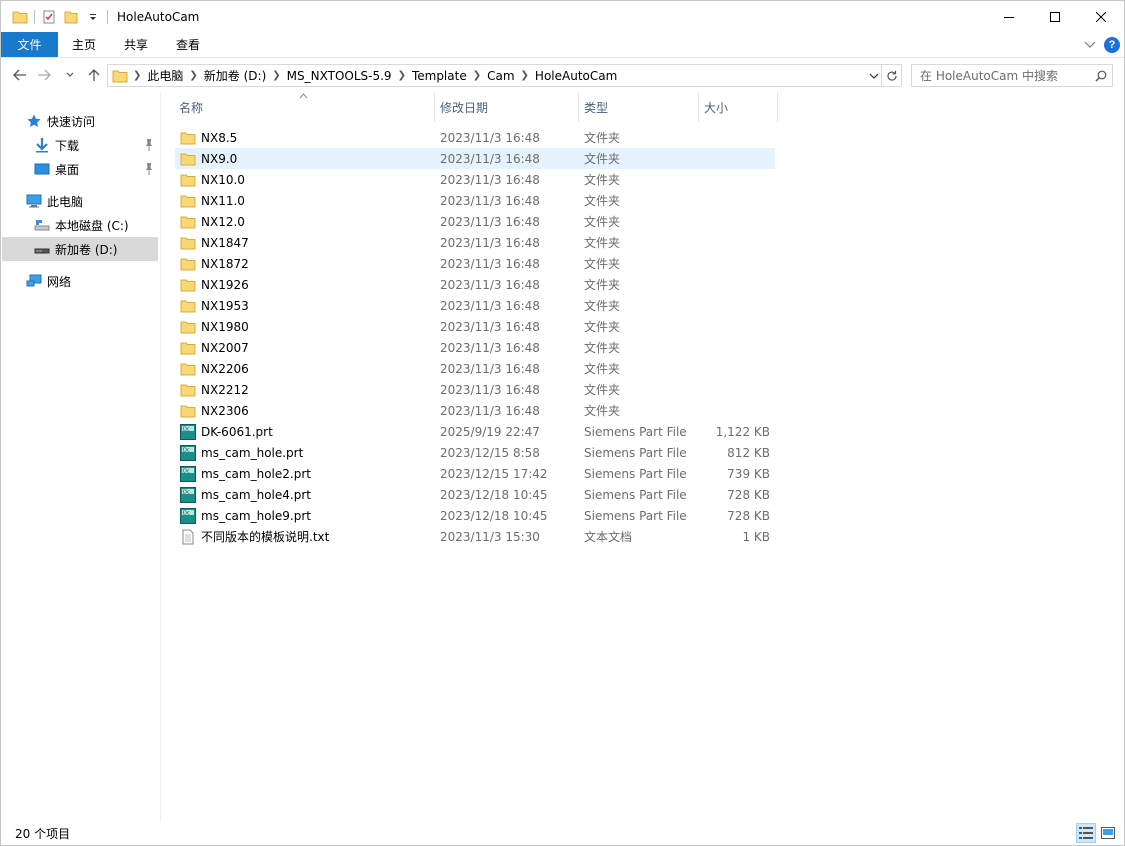  What do you see at coordinates (748, 473) in the screenshot?
I see `file-size: 739 KB` at bounding box center [748, 473].